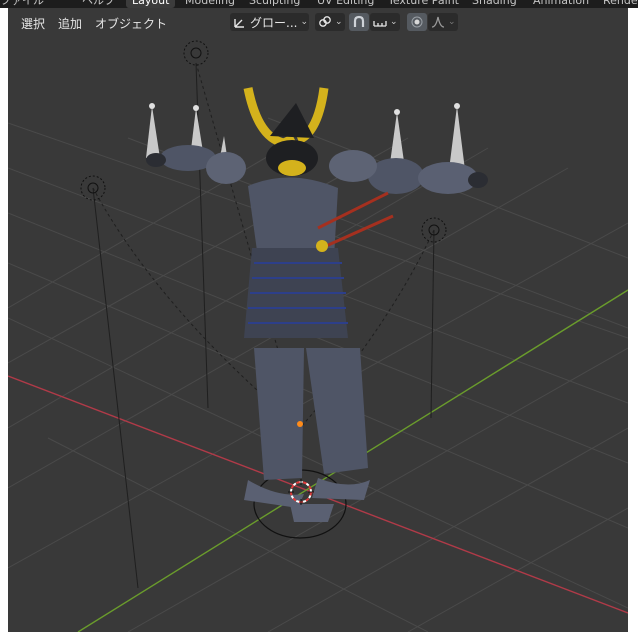  I want to click on tab-help: ヘルプ, so click(98, 4).